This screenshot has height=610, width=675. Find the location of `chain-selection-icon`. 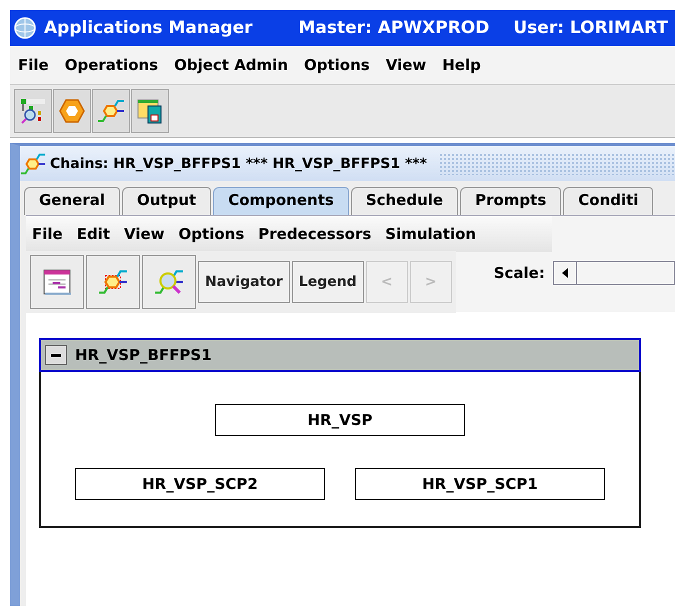

chain-selection-icon is located at coordinates (113, 282).